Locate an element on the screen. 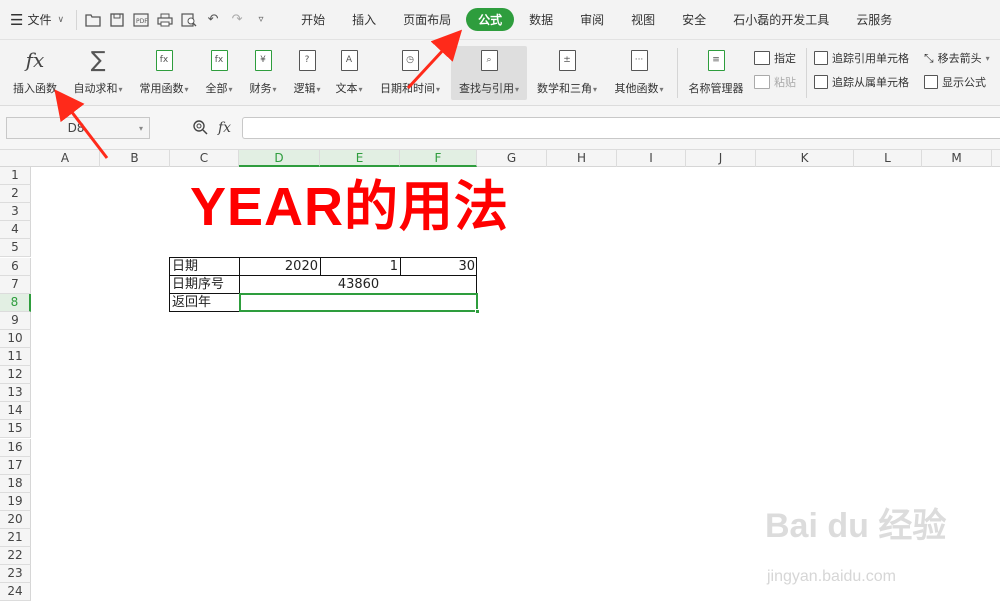 The width and height of the screenshot is (1000, 612). lookup-icon: ⌕ is located at coordinates (489, 60).